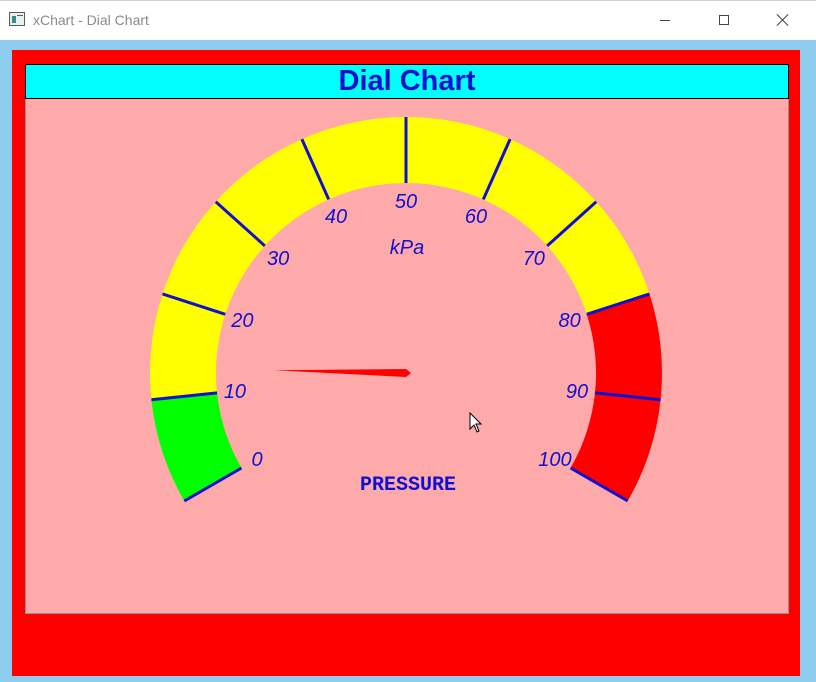  What do you see at coordinates (408, 485) in the screenshot?
I see `dial-label: PRESSURE` at bounding box center [408, 485].